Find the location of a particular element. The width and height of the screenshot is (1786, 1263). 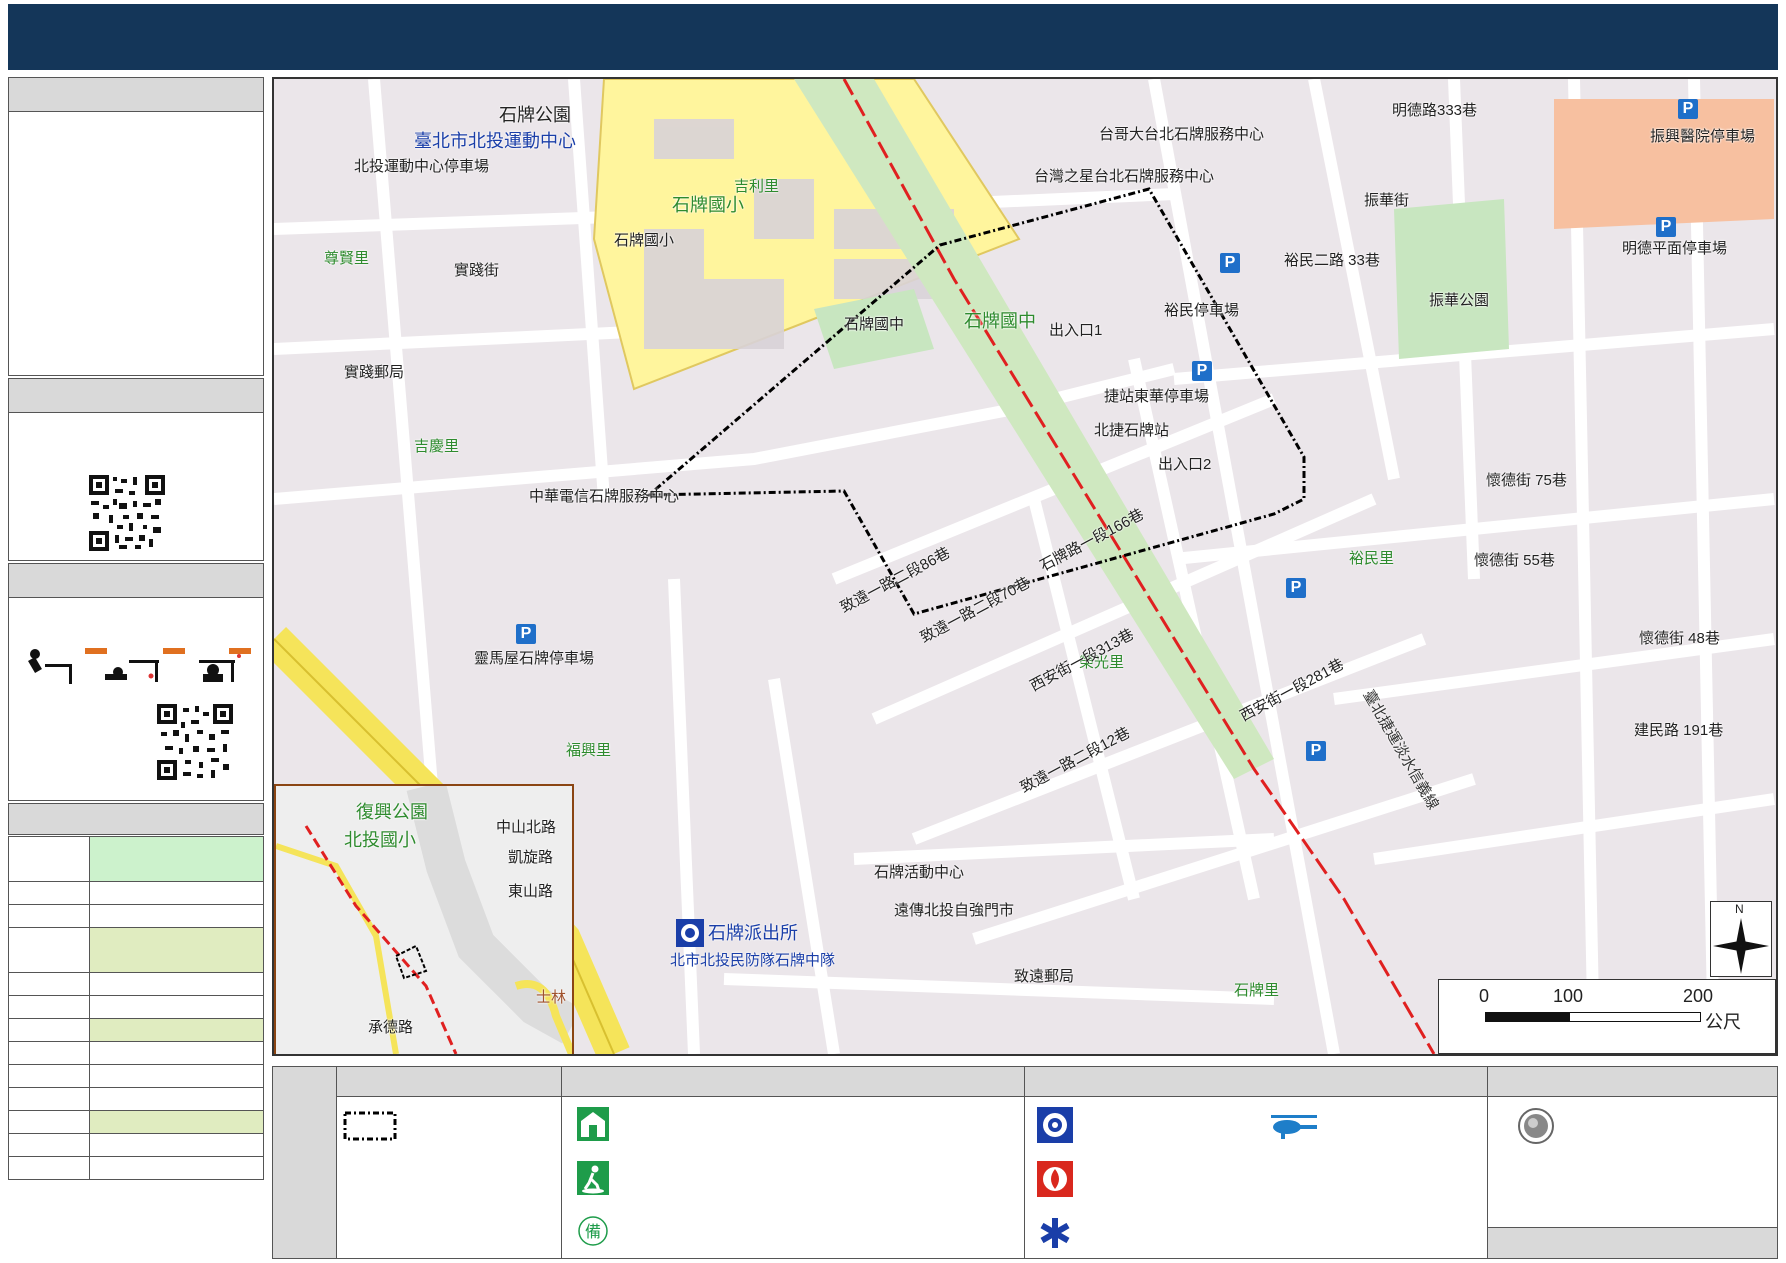

header-bar is located at coordinates (893, 37).